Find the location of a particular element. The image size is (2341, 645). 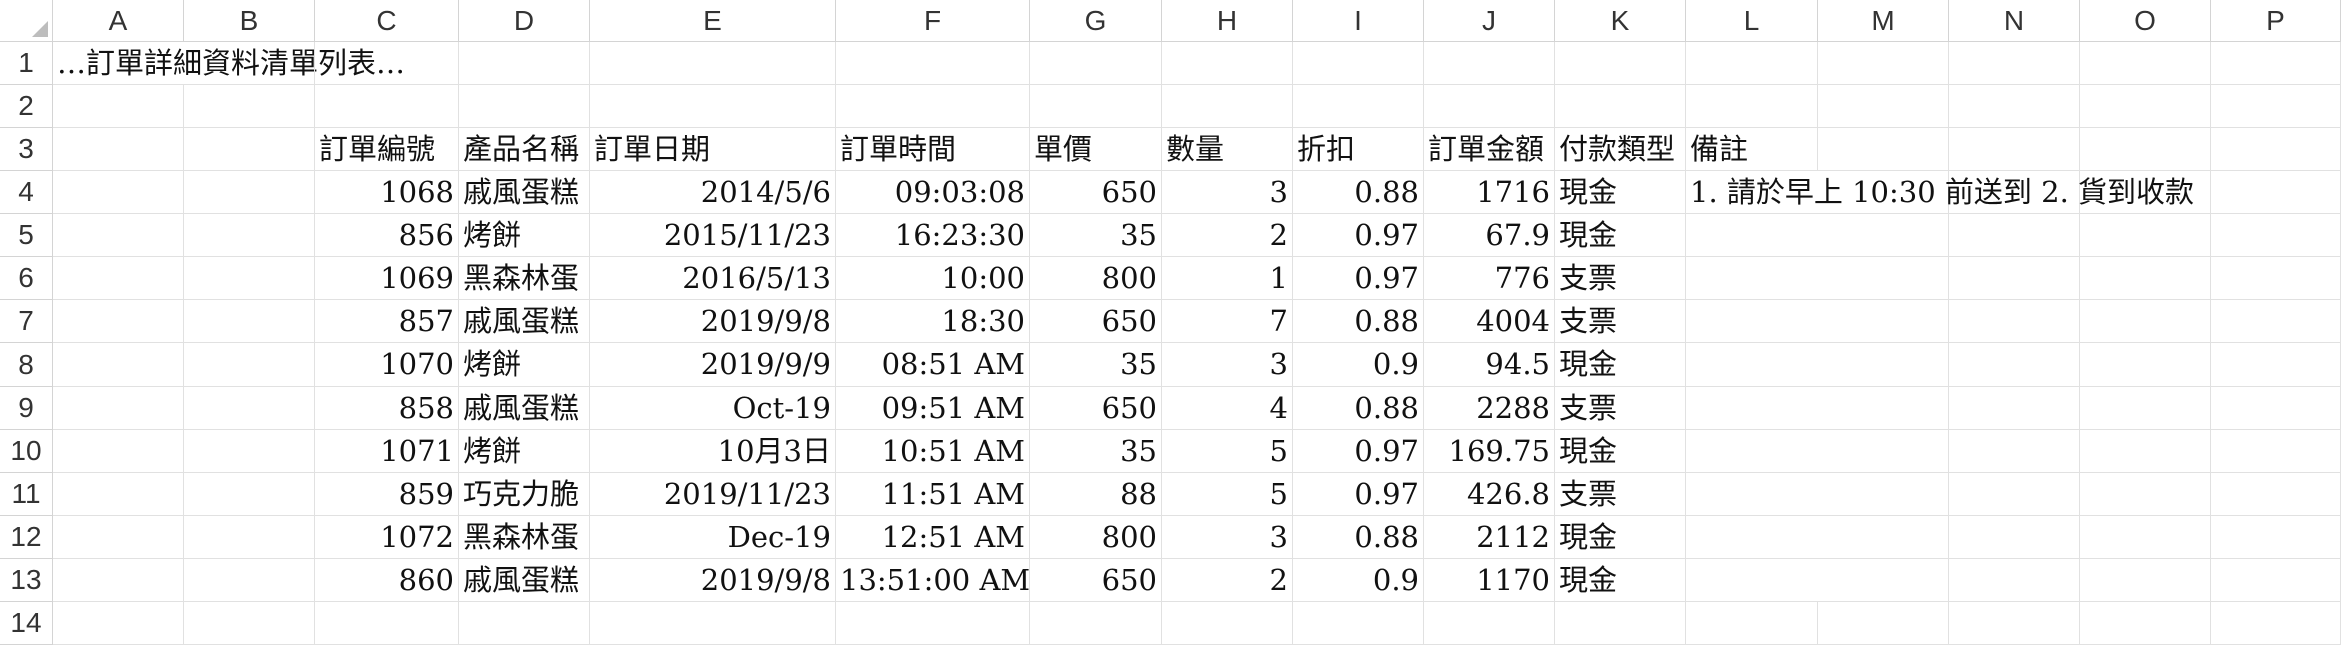

cell-m11 is located at coordinates (1883, 494).